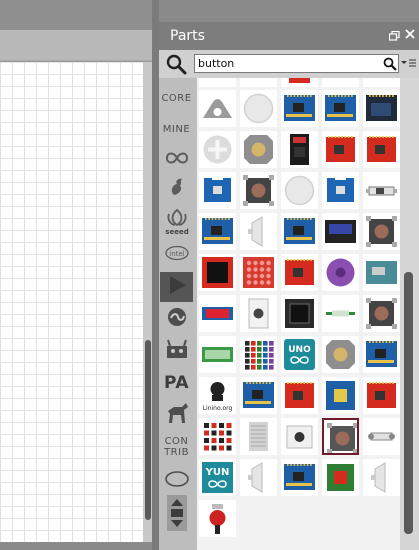 The width and height of the screenshot is (419, 550). Describe the element at coordinates (76, 546) in the screenshot. I see `canvas-horizontal-scrollbar` at that location.